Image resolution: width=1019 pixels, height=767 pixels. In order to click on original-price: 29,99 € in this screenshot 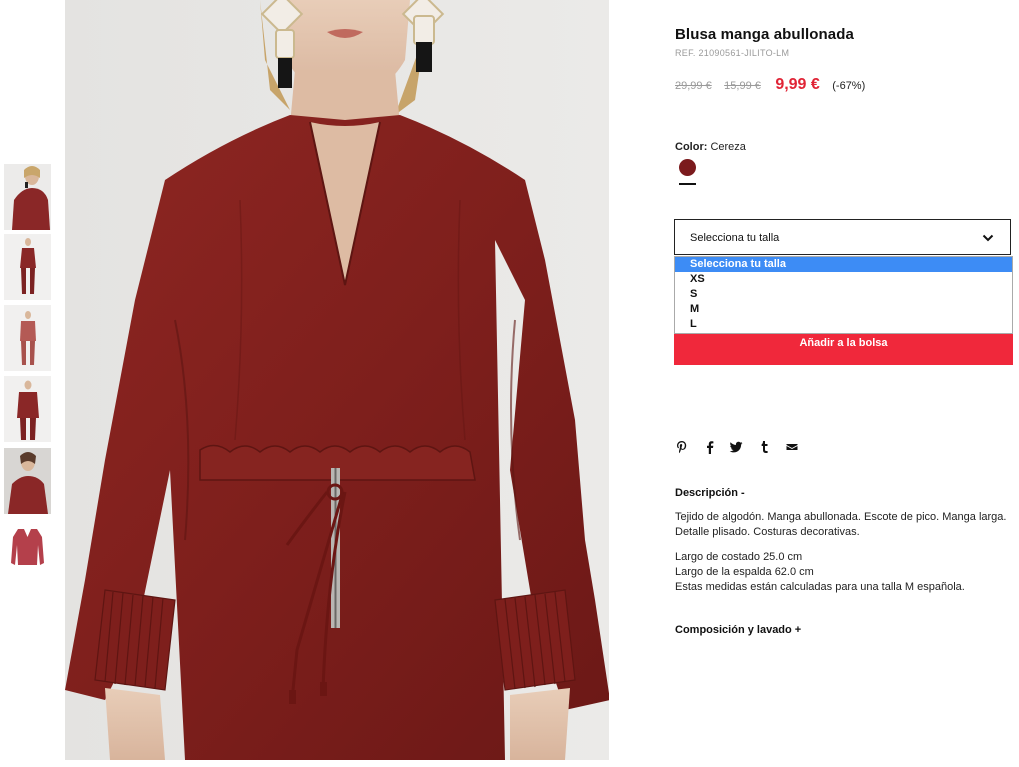, I will do `click(693, 86)`.